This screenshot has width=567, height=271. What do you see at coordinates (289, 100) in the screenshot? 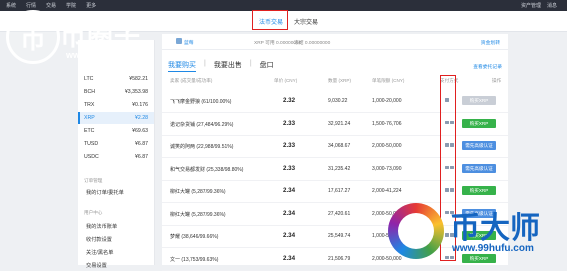
I see `unit-price: 2.32` at bounding box center [289, 100].